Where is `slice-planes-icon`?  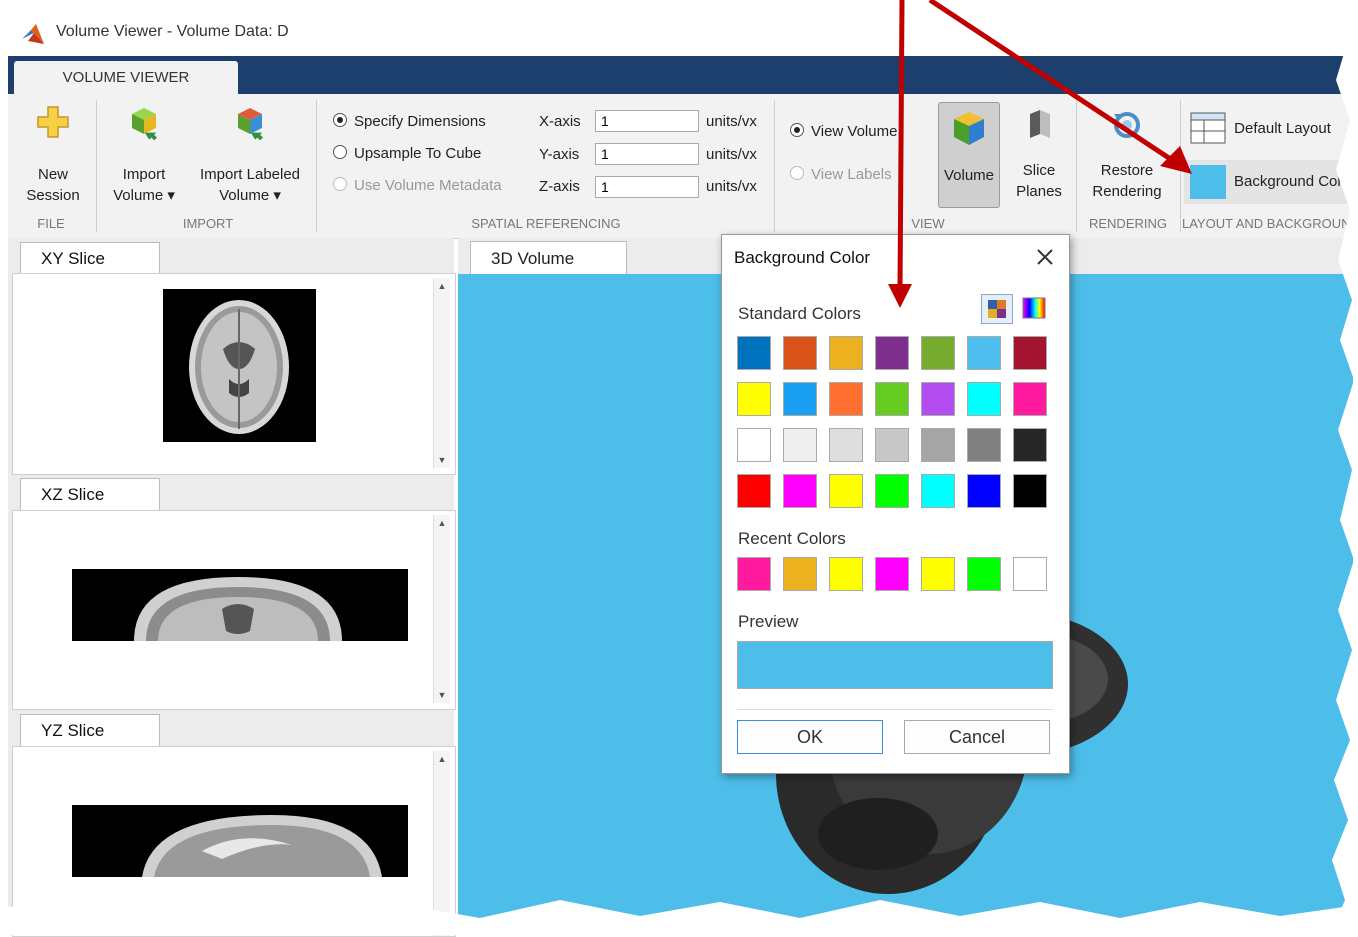 slice-planes-icon is located at coordinates (1040, 124).